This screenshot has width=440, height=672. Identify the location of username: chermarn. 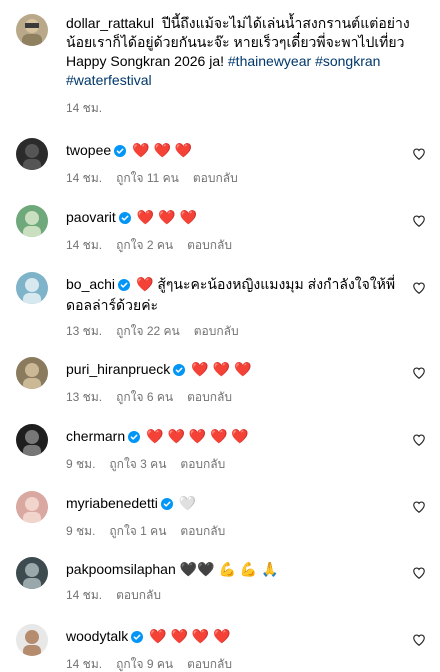
(95, 436).